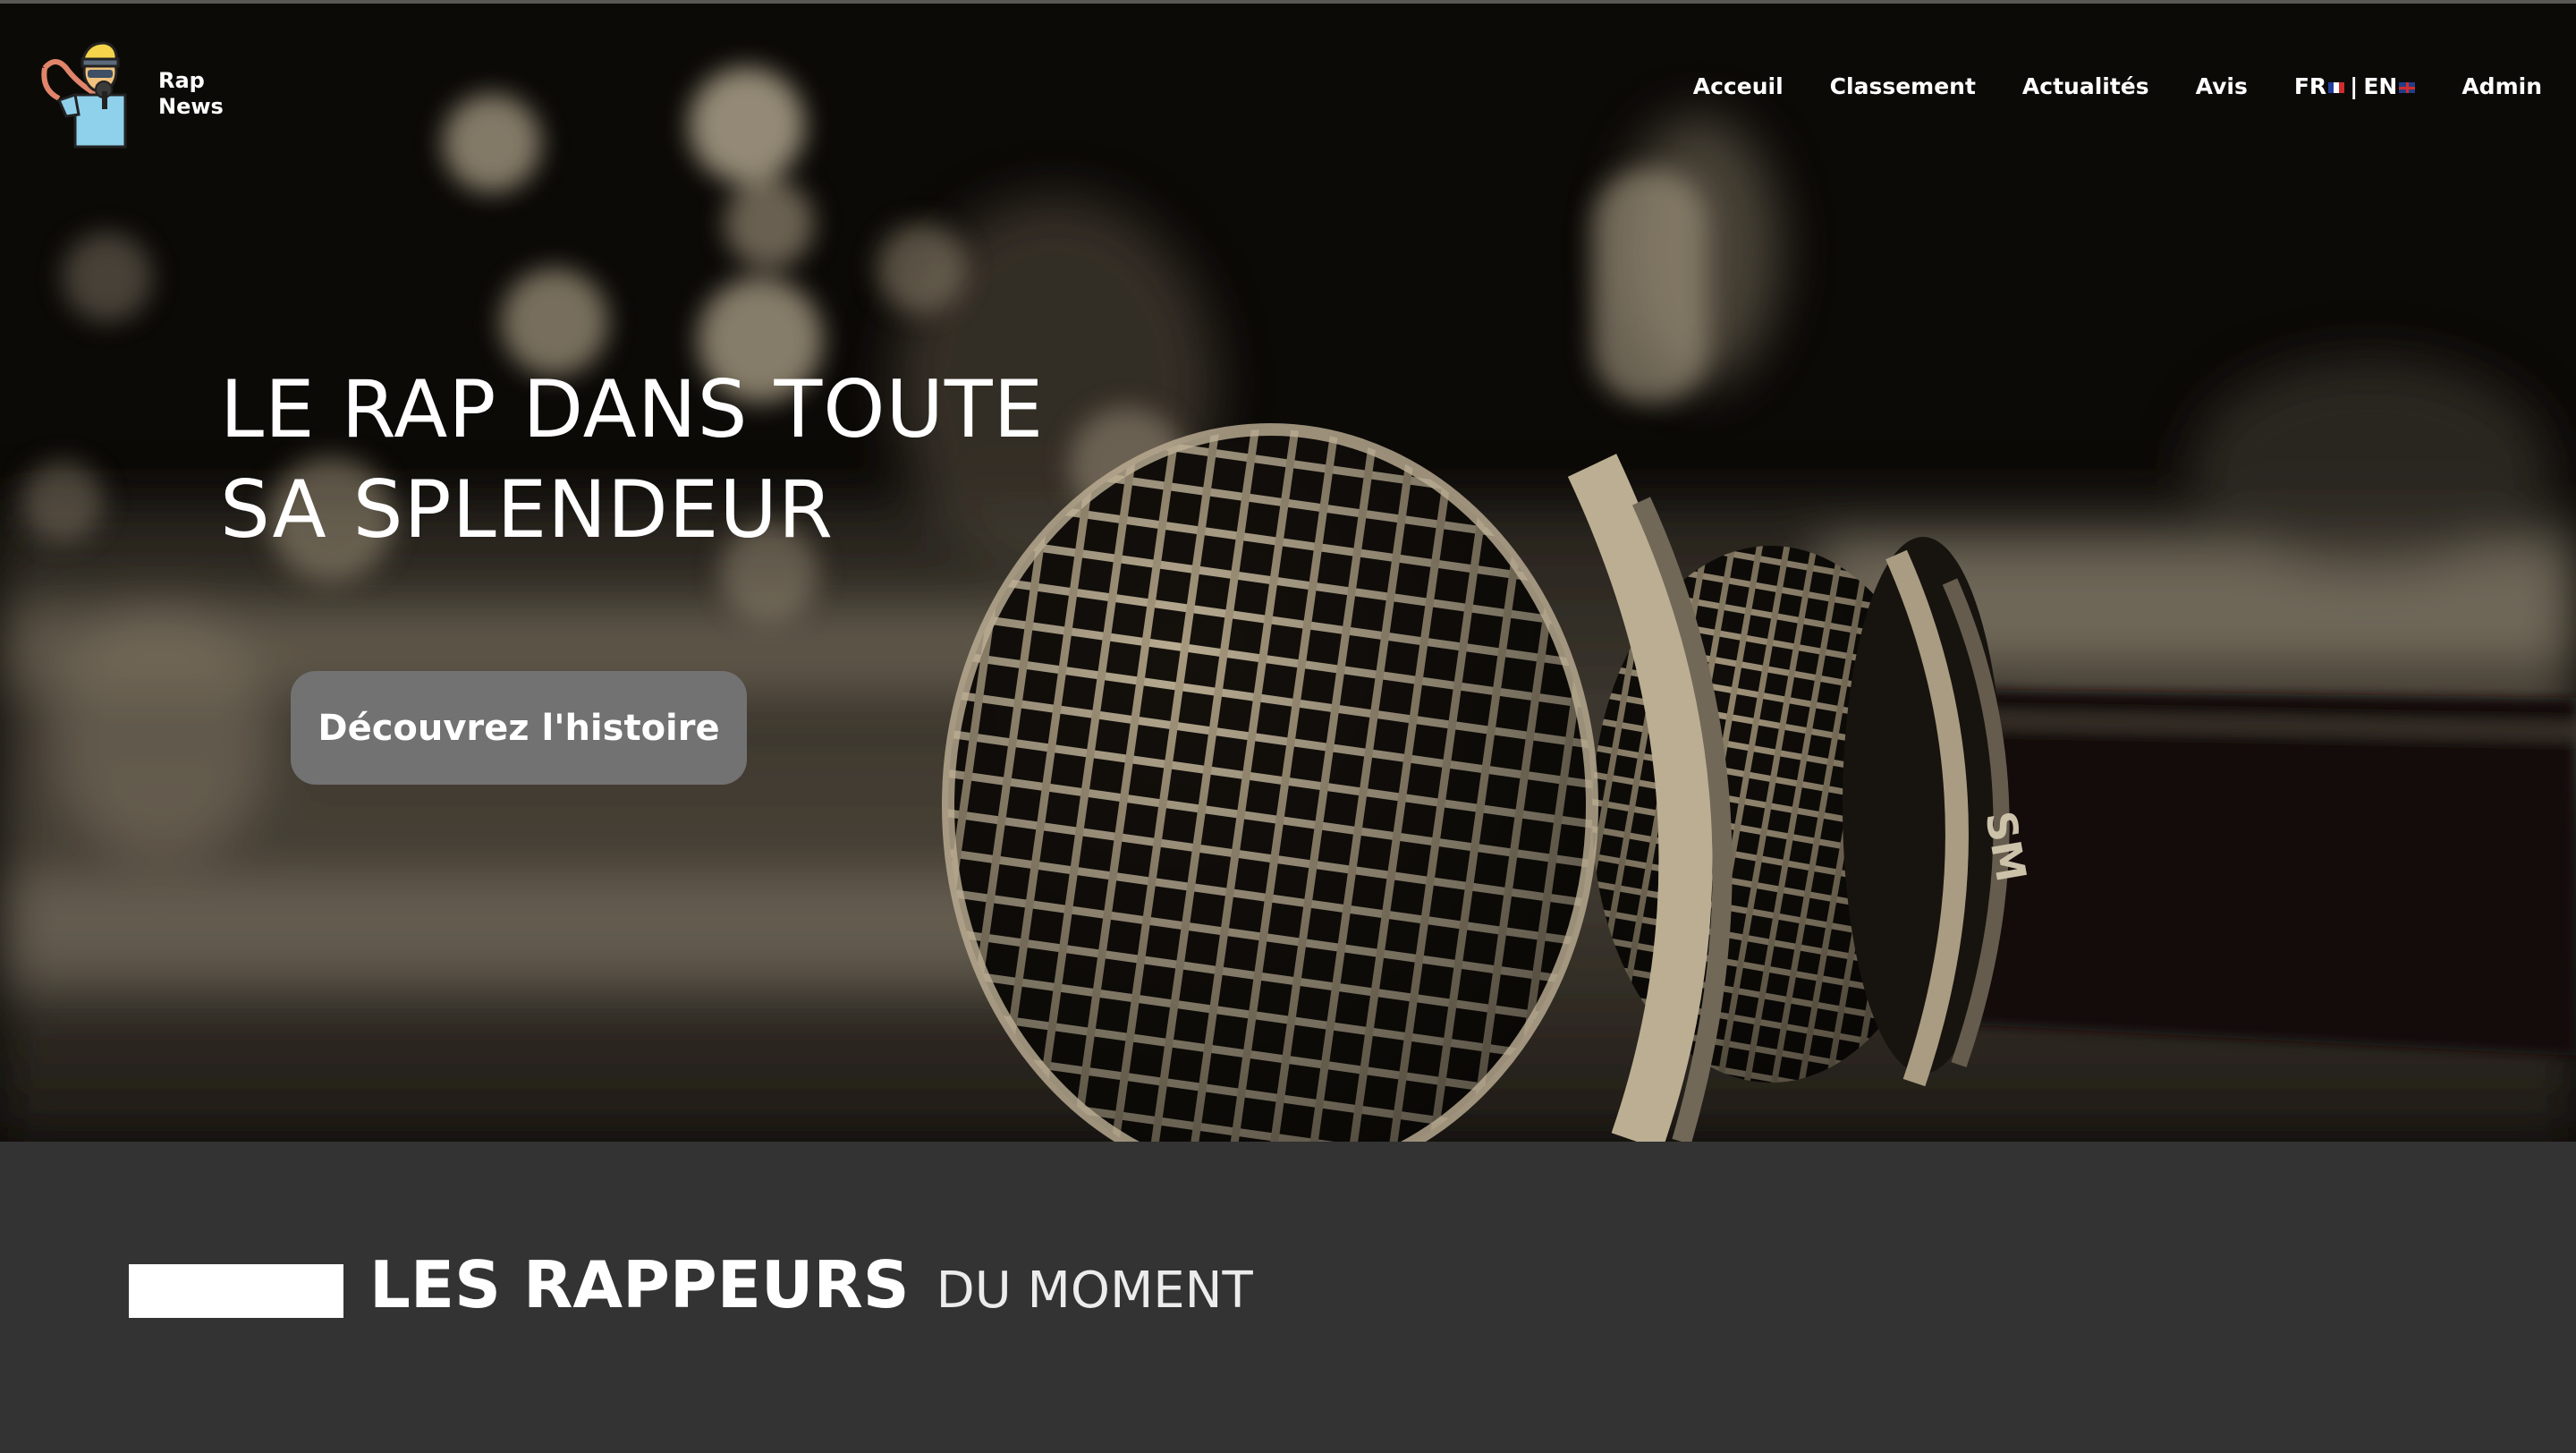 This screenshot has height=1453, width=2576. What do you see at coordinates (1738, 86) in the screenshot?
I see `nav-item-acceuil: Acceuil` at bounding box center [1738, 86].